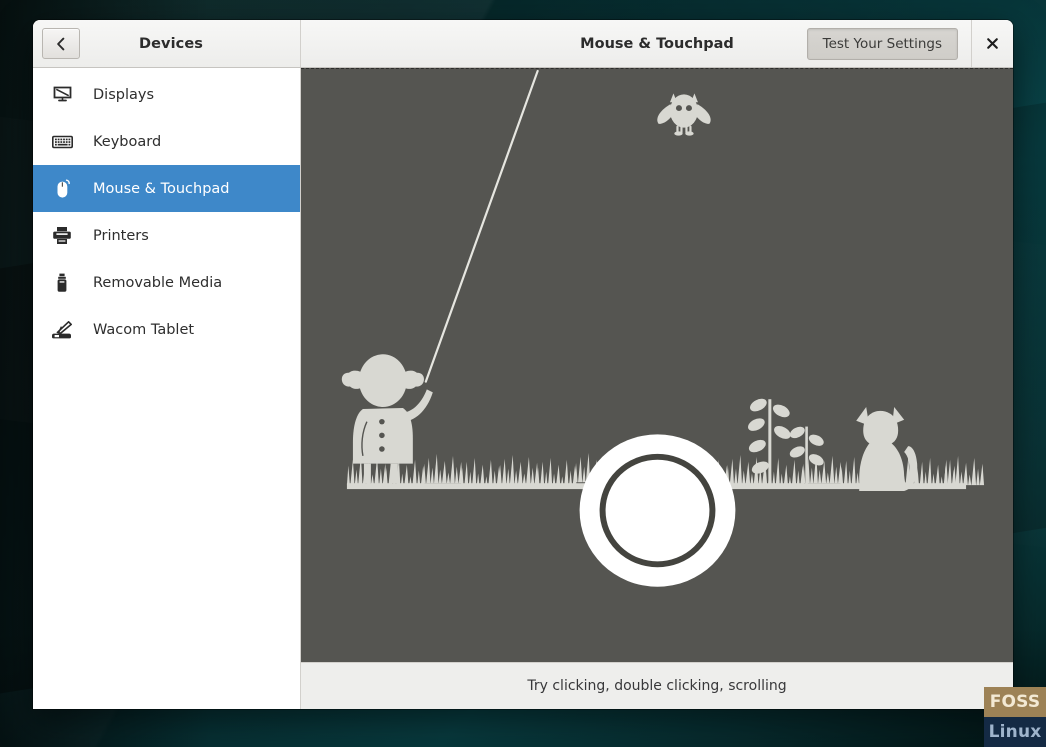  Describe the element at coordinates (62, 283) in the screenshot. I see `usb-drive-icon` at that location.